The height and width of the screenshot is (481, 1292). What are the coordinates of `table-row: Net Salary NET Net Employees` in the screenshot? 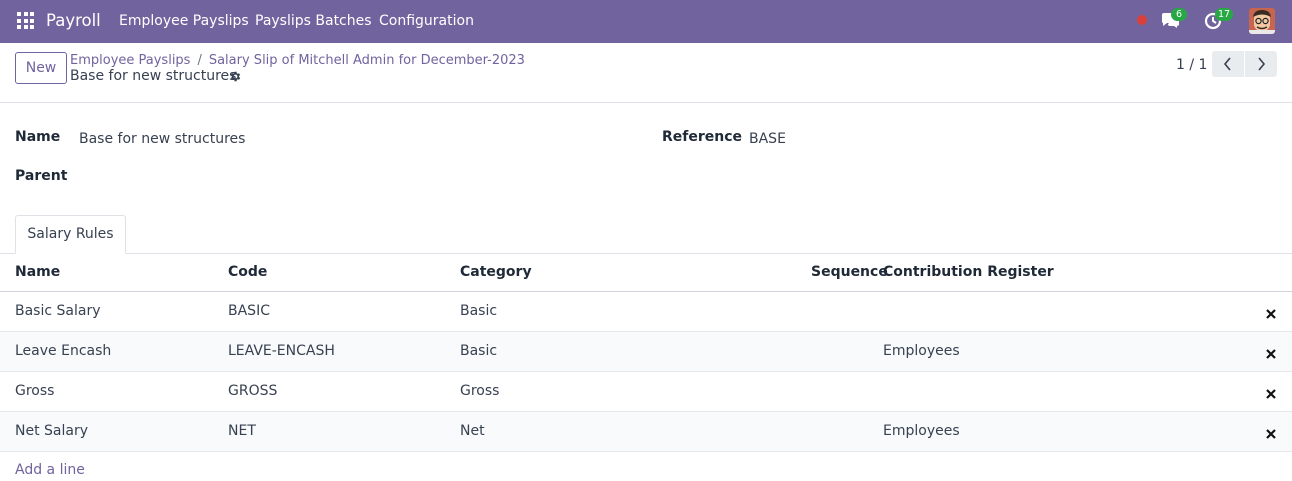 It's located at (646, 432).